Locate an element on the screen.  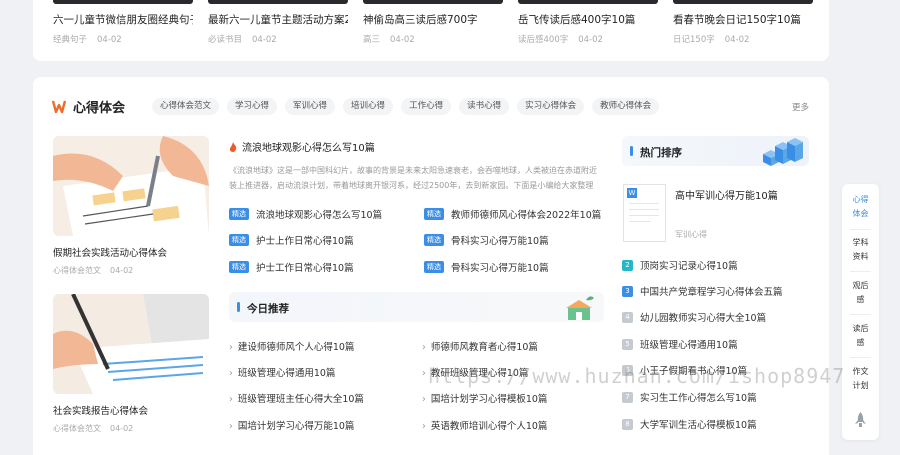
ranking-item: 3 中国共产党章程学习心得体会五篇 is located at coordinates (702, 291).